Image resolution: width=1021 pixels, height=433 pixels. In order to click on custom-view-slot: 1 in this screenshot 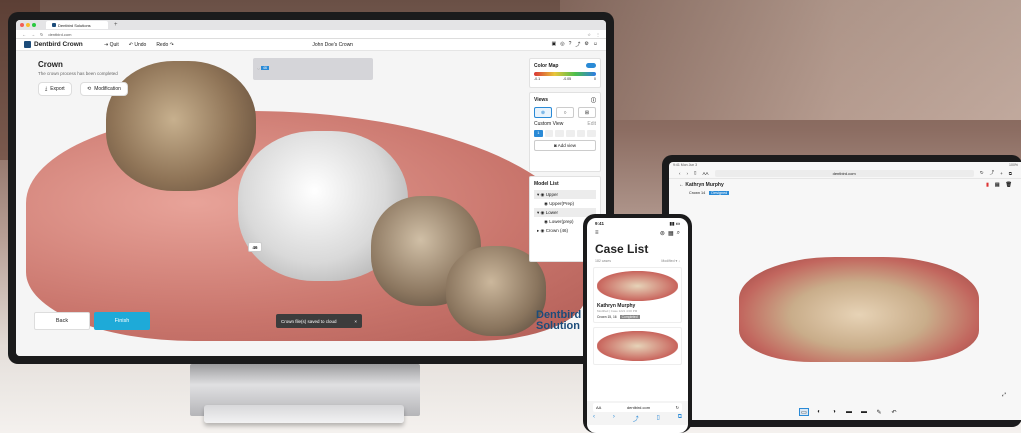, I will do `click(538, 133)`.